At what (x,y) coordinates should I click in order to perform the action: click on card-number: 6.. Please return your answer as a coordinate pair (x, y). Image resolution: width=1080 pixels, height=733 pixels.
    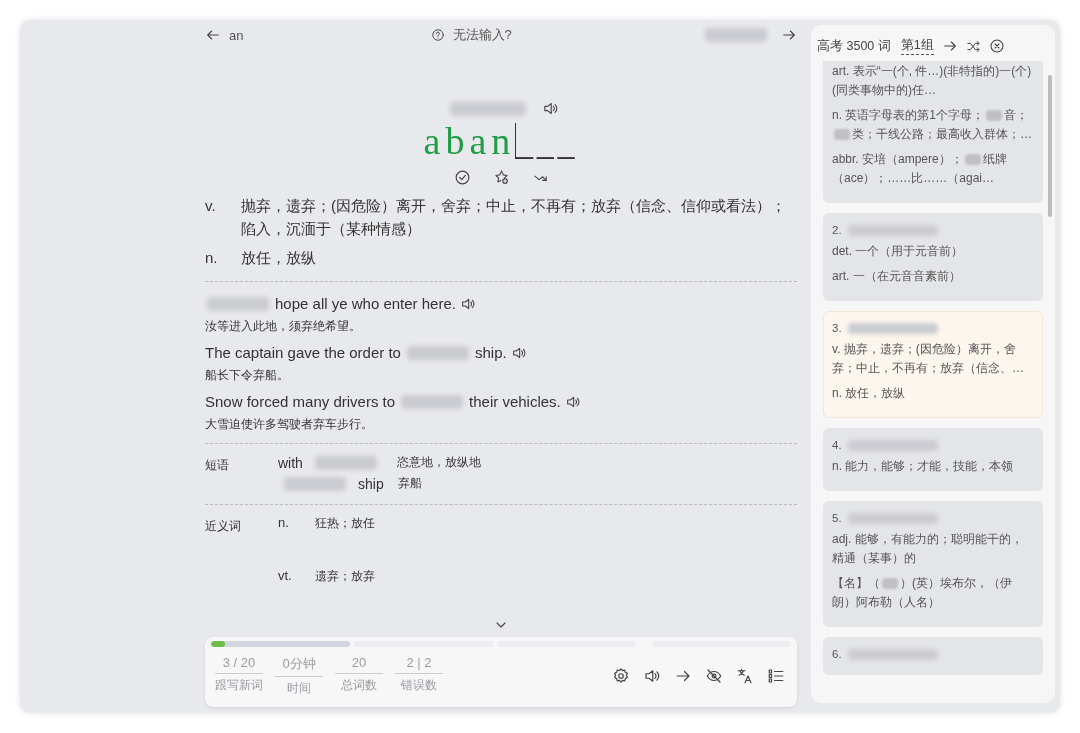
    Looking at the image, I should click on (837, 654).